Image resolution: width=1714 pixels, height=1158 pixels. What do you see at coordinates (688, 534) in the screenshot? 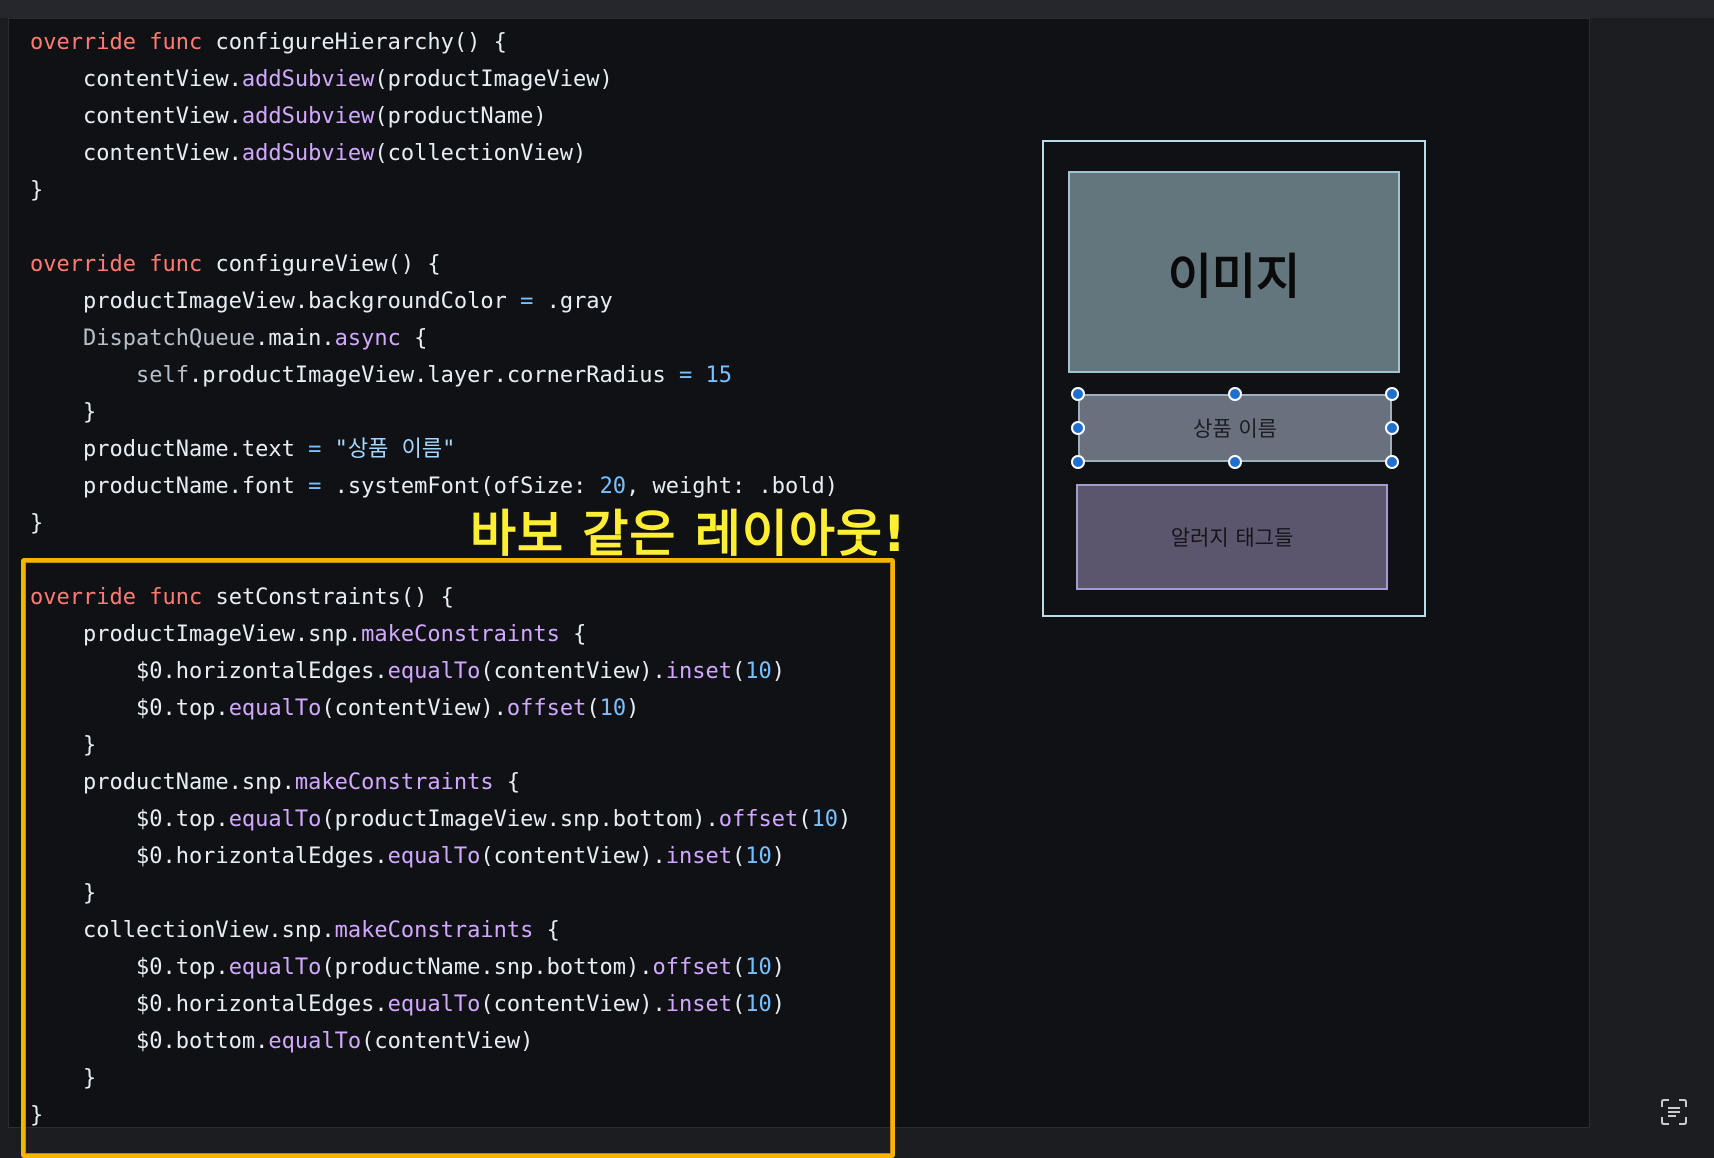
I see `callout-text: 바보 같은 레이아웃!` at bounding box center [688, 534].